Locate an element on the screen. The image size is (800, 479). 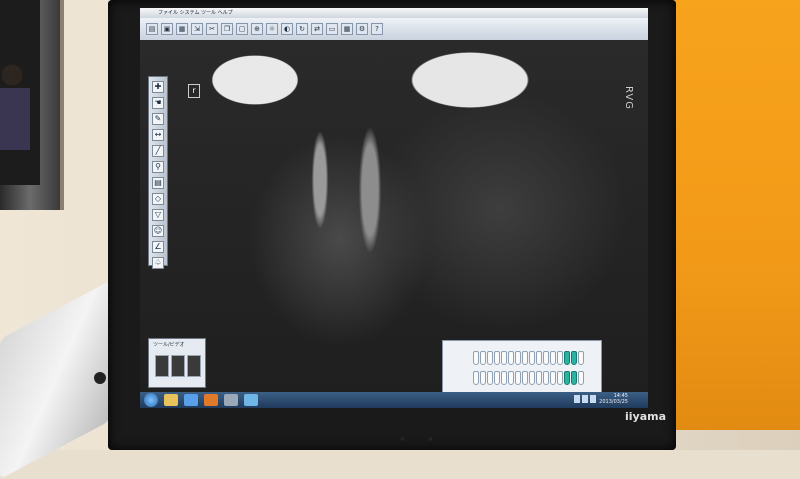
print-icon: ▦ is located at coordinates (182, 29).